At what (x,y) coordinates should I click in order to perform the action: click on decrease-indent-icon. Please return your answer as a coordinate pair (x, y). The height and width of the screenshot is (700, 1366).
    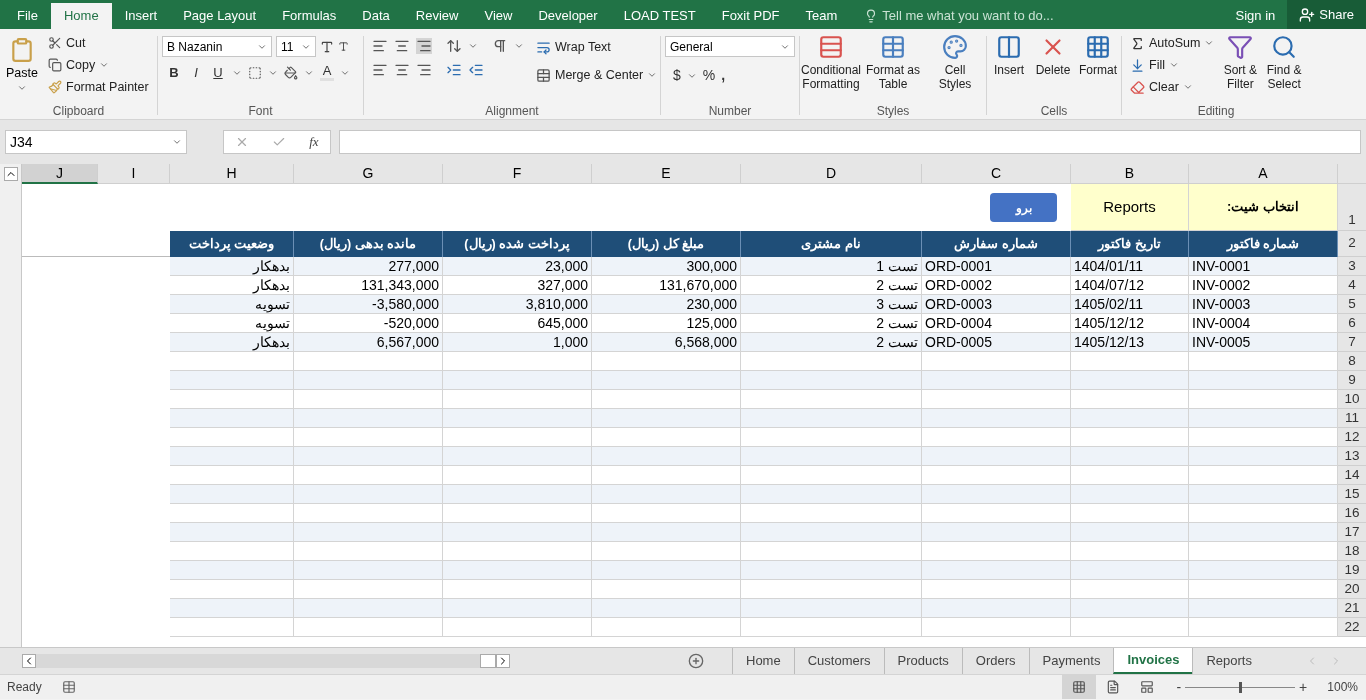
    Looking at the image, I should click on (476, 70).